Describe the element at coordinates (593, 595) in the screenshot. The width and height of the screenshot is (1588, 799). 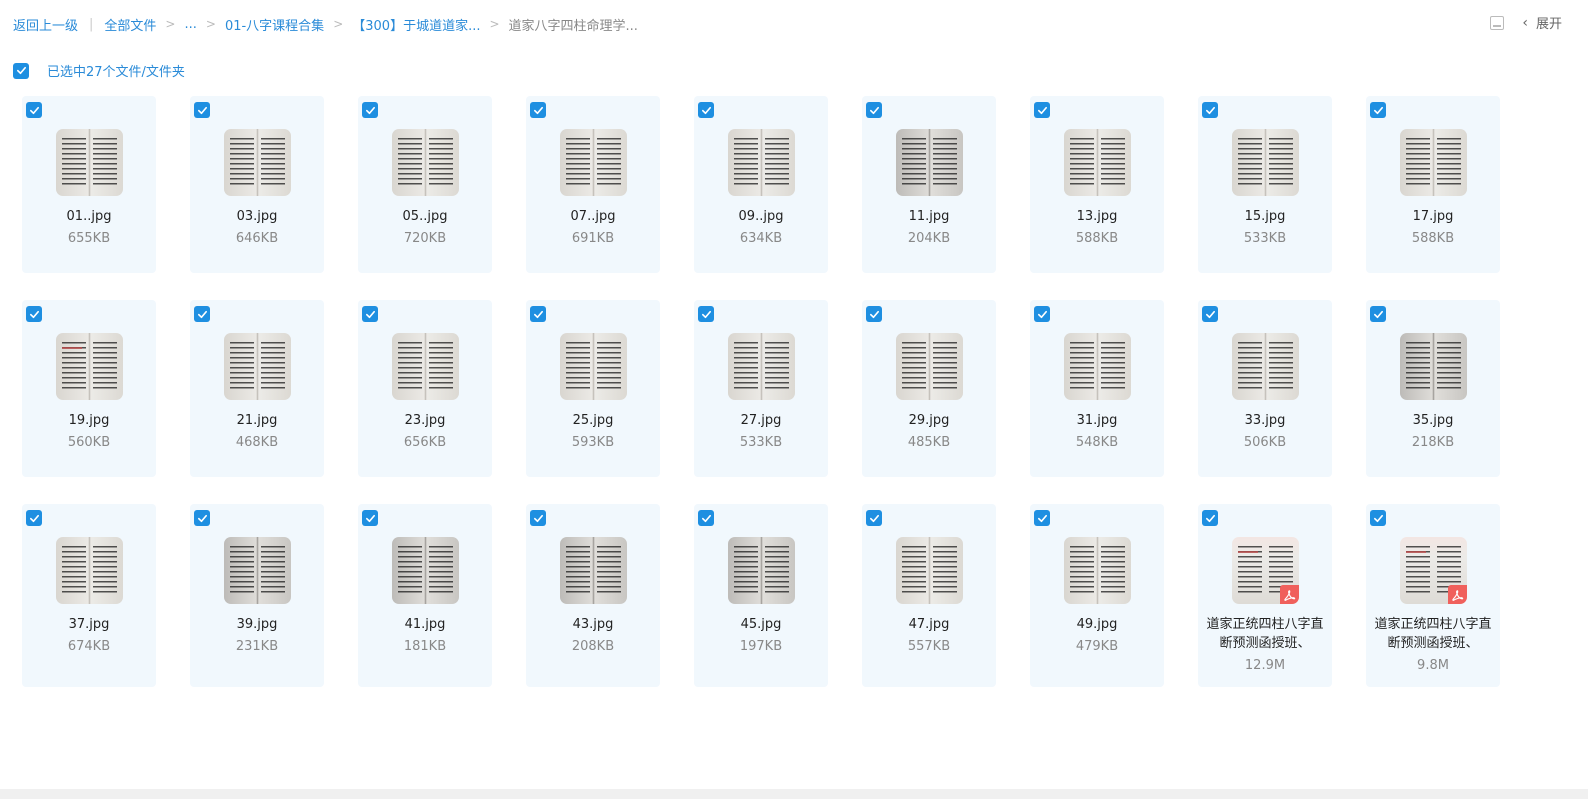
I see `file-card: 43.jpg 208KB` at that location.